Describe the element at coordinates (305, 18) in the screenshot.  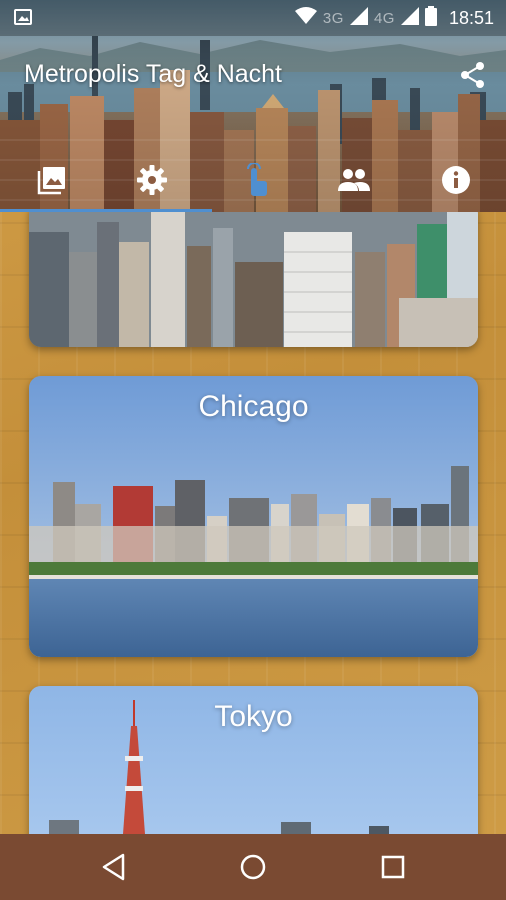
I see `wifi-icon` at that location.